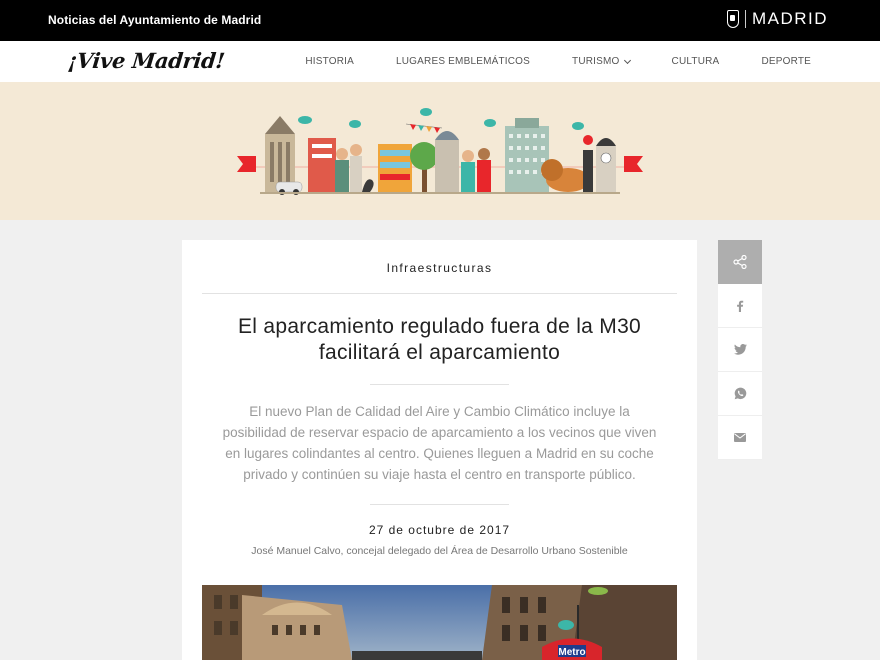  I want to click on share-button, so click(740, 262).